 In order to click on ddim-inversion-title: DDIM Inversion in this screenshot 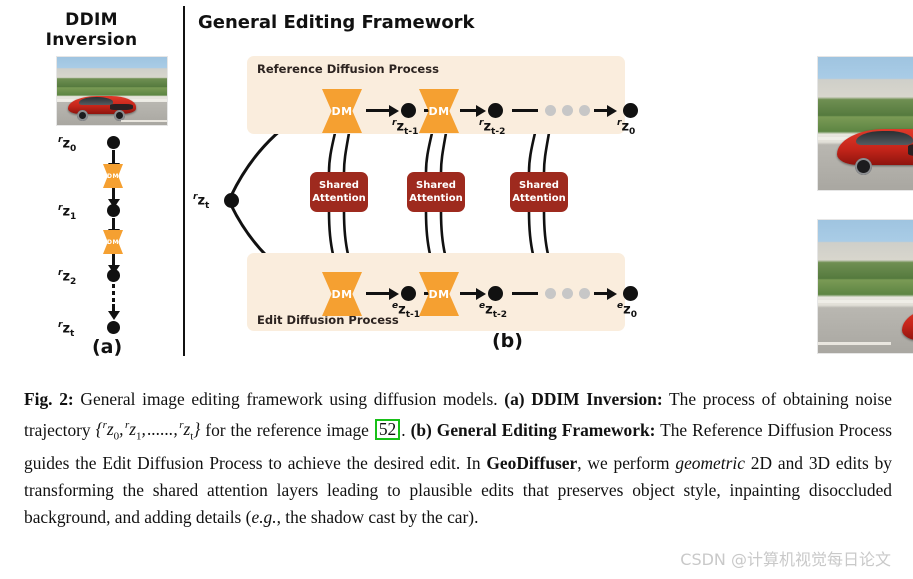, I will do `click(91, 30)`.